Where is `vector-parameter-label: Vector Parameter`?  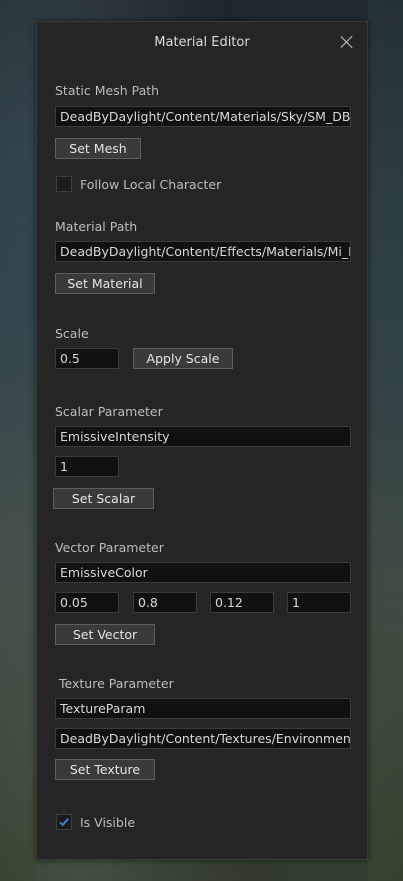
vector-parameter-label: Vector Parameter is located at coordinates (109, 547).